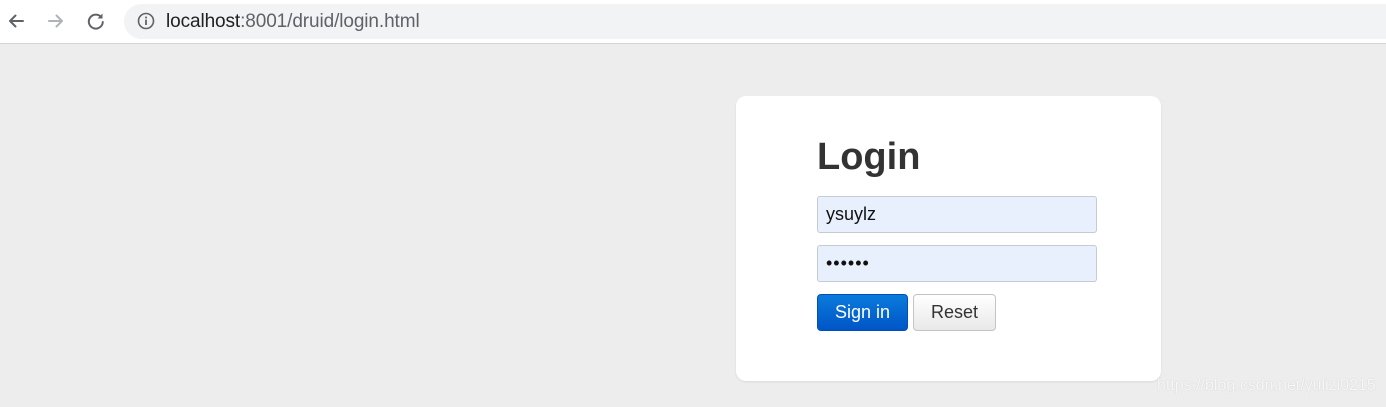 The height and width of the screenshot is (407, 1386). I want to click on info-circle-icon, so click(146, 21).